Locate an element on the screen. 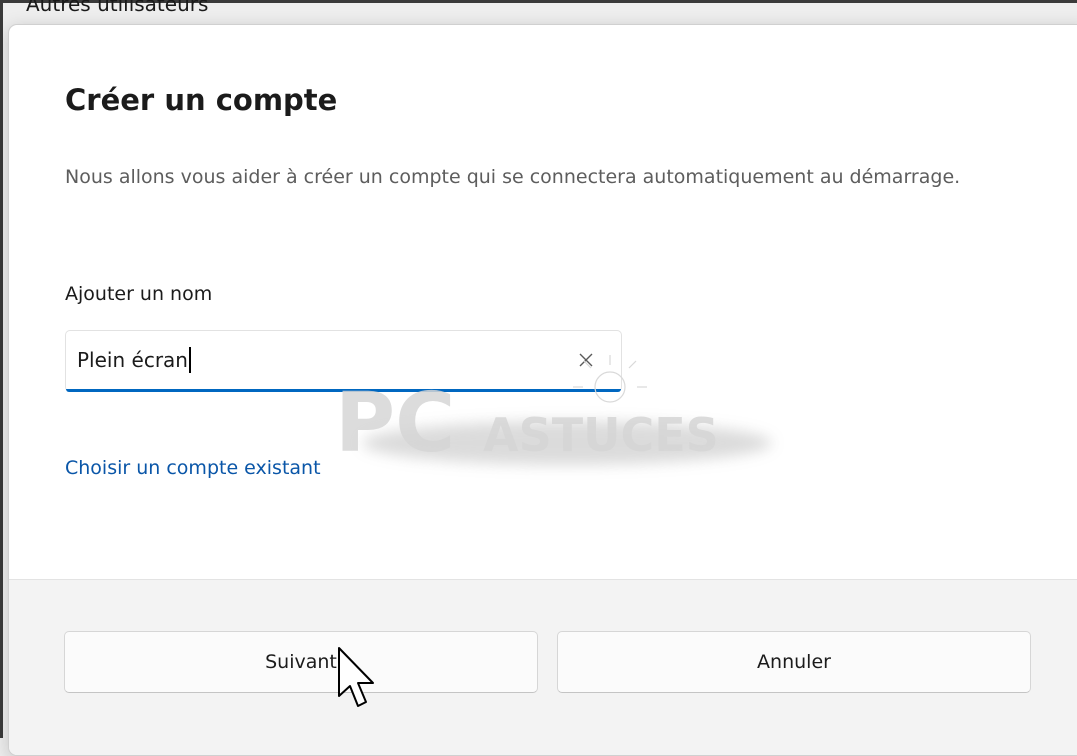 The image size is (1077, 756). name-input-value-wrap: Plein écran is located at coordinates (134, 360).